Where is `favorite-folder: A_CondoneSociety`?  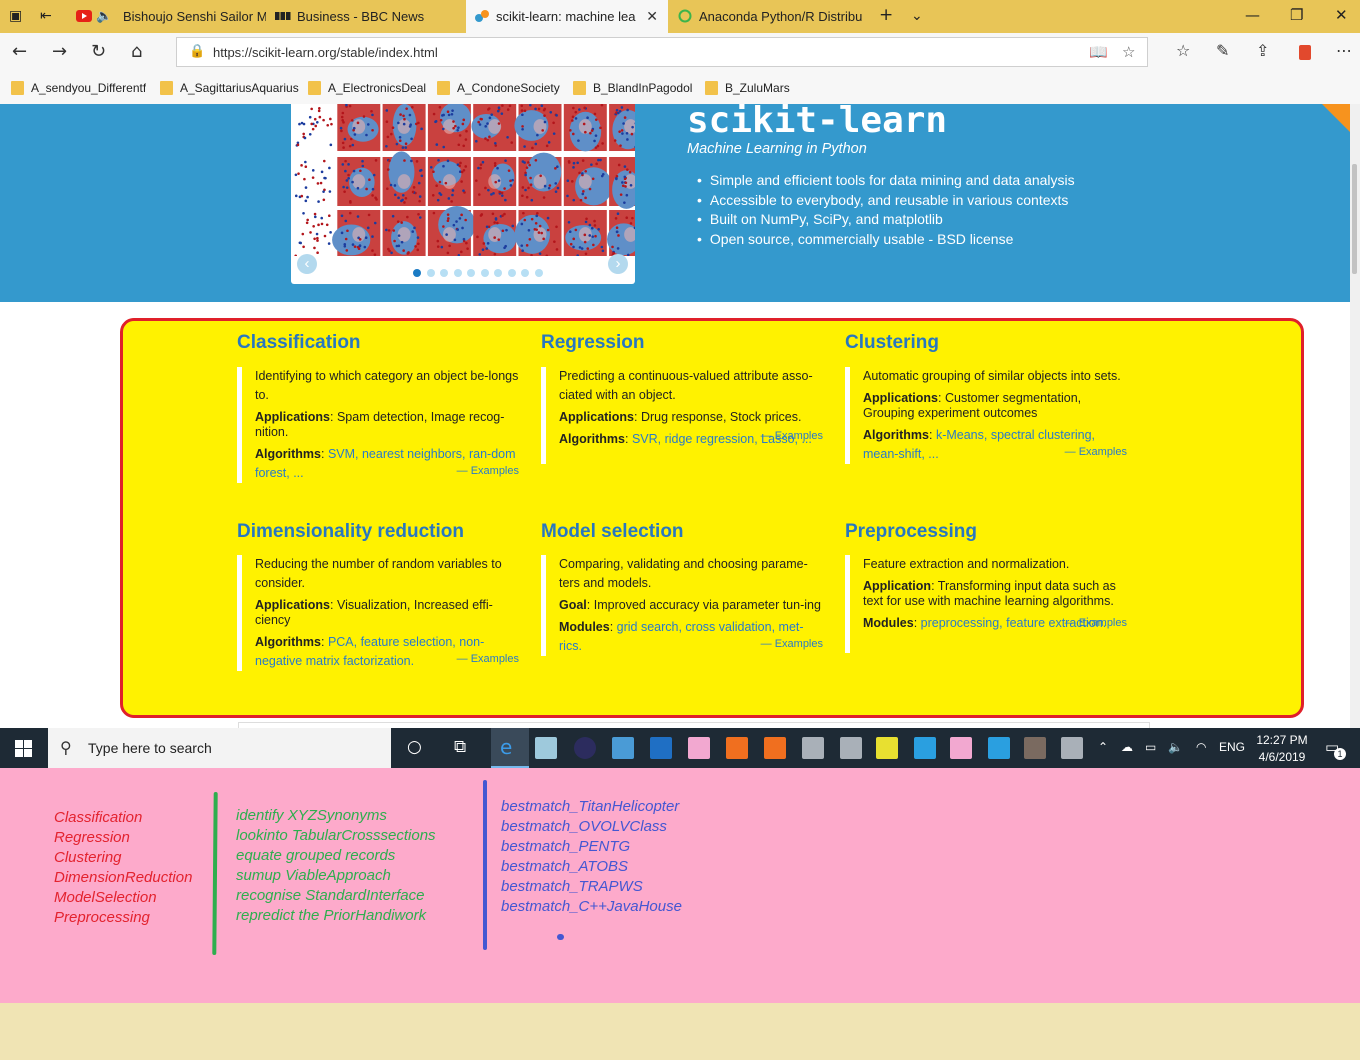
favorite-folder: A_CondoneSociety is located at coordinates (498, 88).